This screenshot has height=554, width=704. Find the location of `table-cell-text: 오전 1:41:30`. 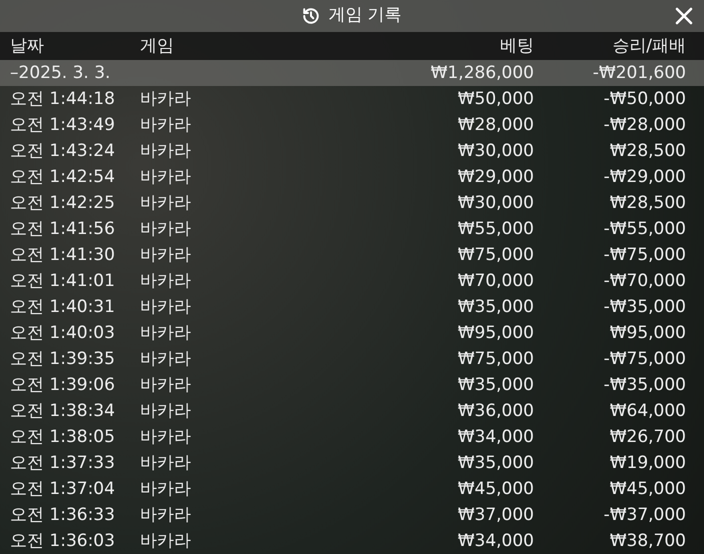

table-cell-text: 오전 1:41:30 is located at coordinates (63, 255).